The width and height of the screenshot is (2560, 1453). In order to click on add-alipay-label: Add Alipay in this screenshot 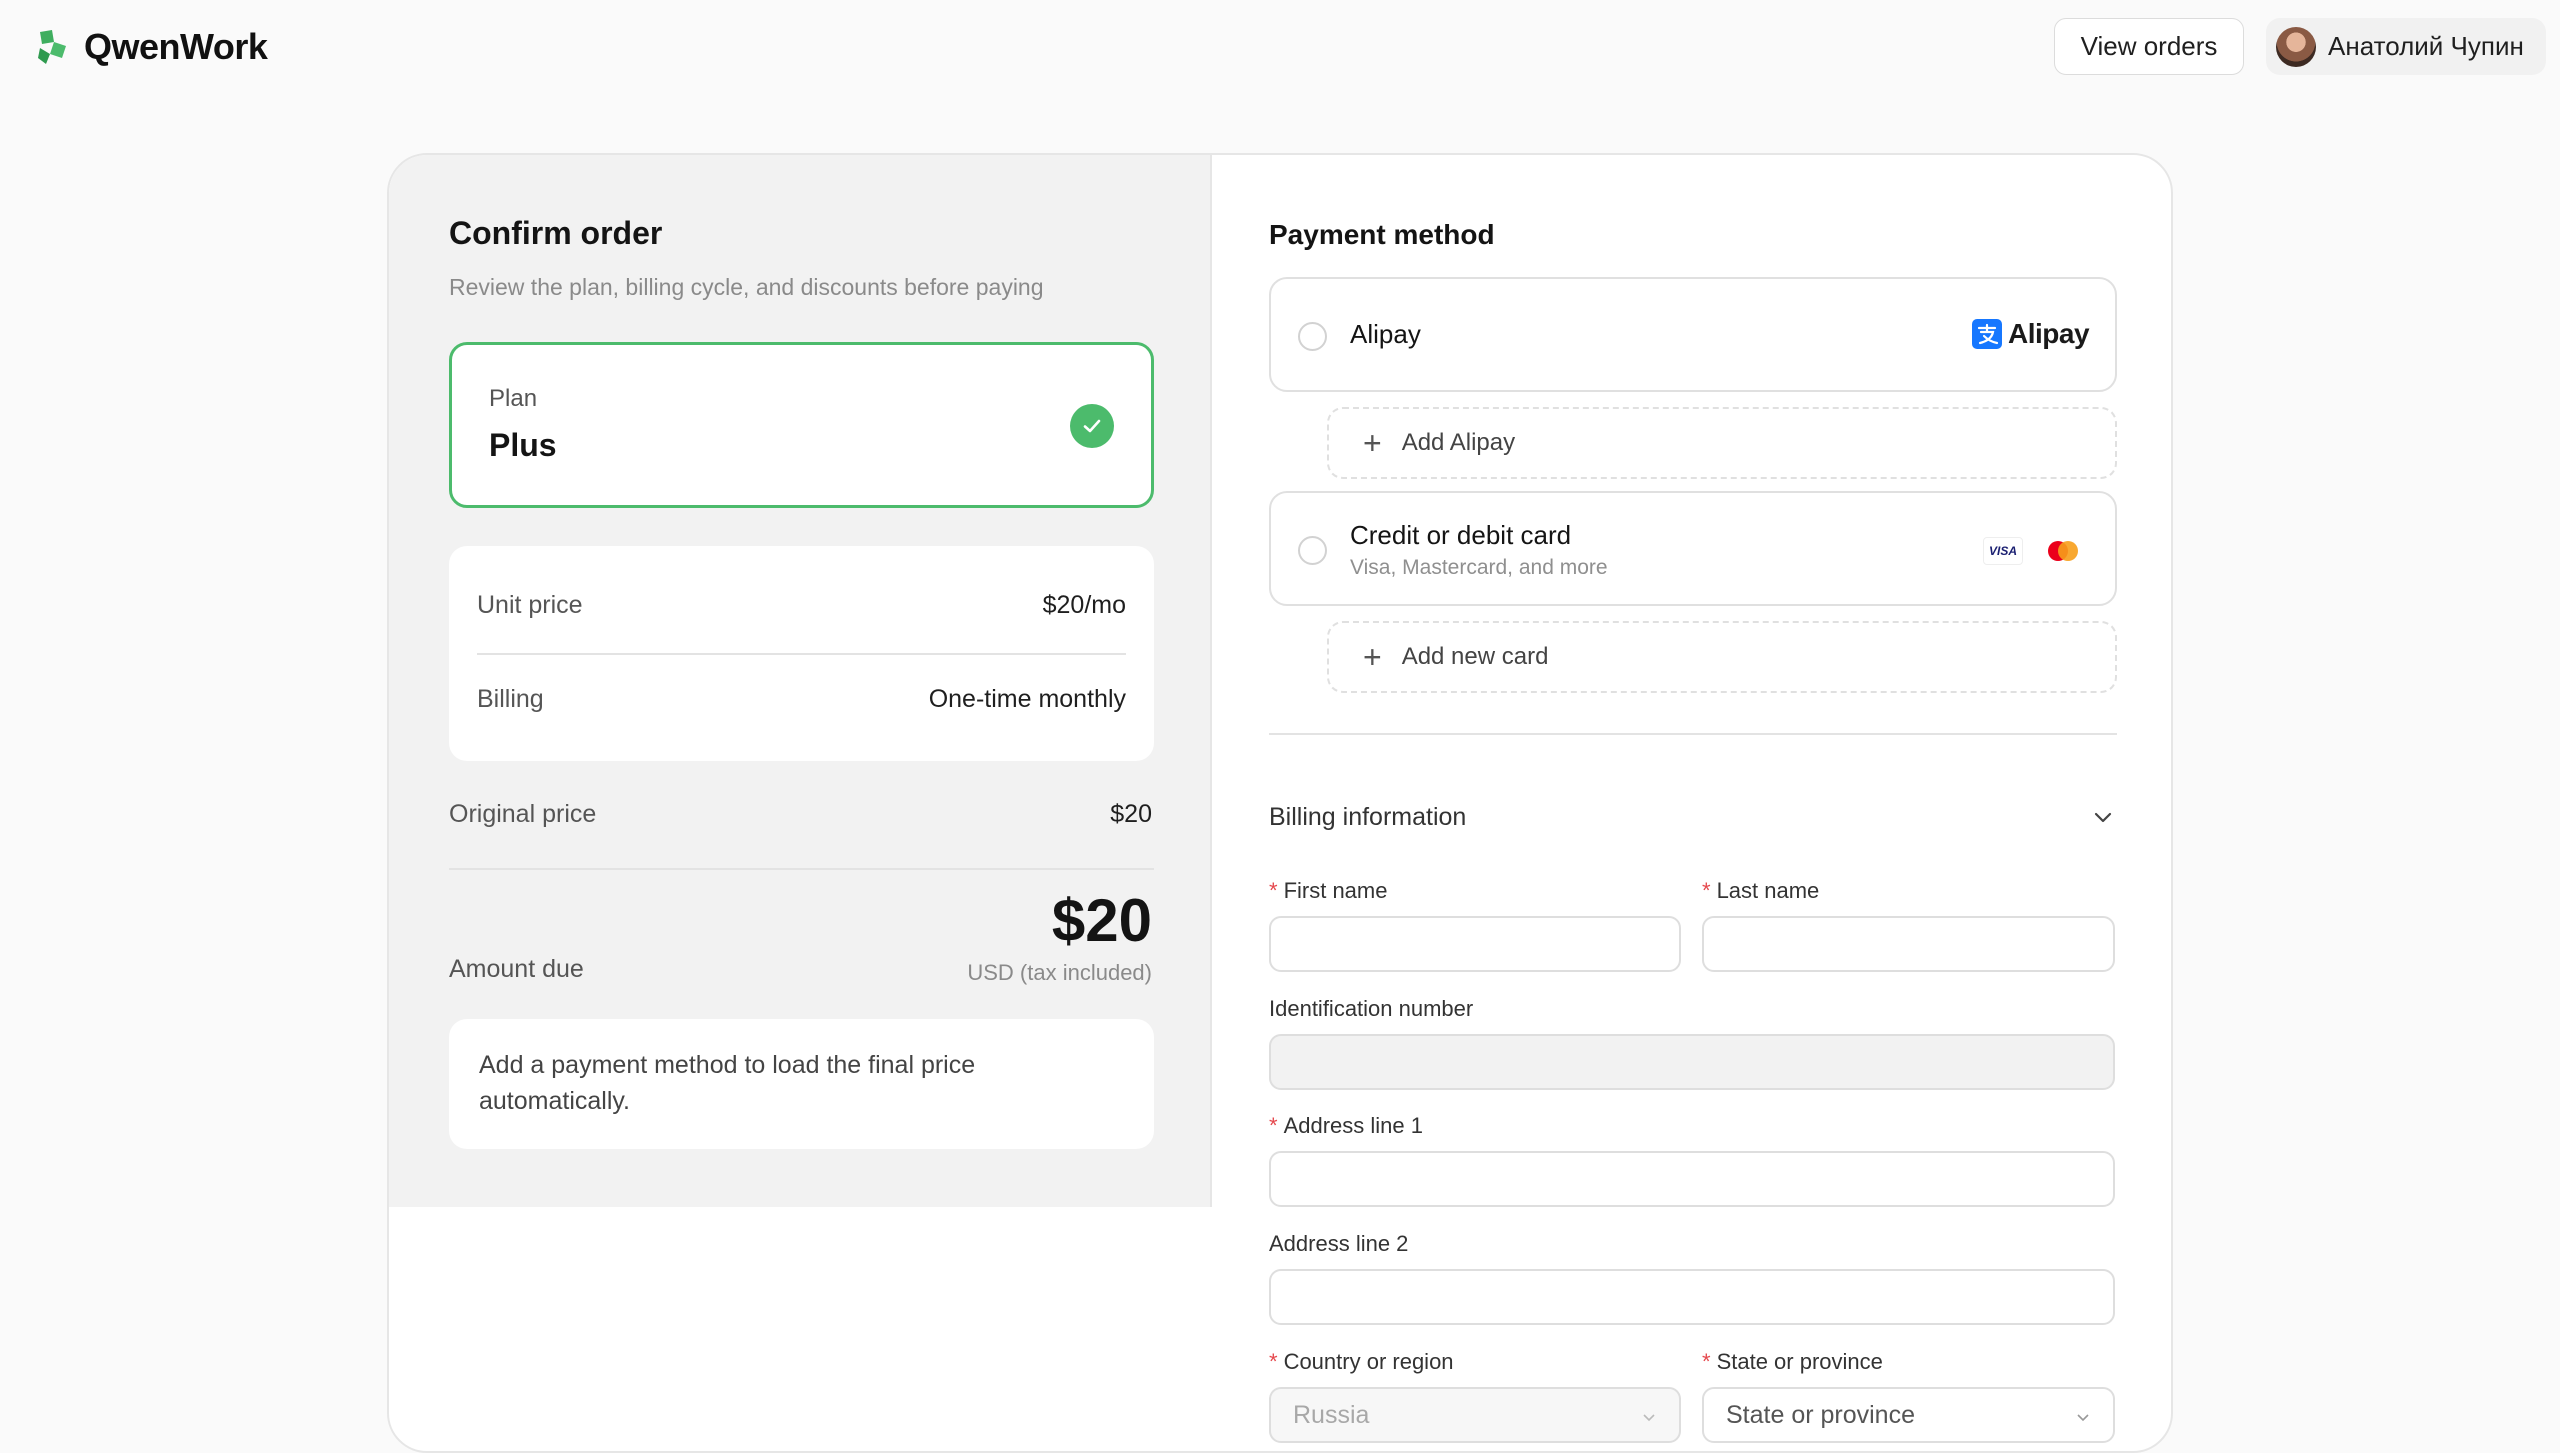, I will do `click(1458, 442)`.